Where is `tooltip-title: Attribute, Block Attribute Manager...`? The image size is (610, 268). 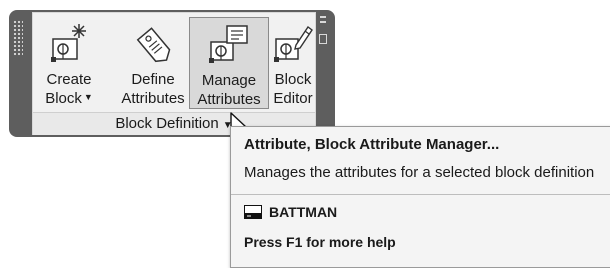 tooltip-title: Attribute, Block Attribute Manager... is located at coordinates (372, 144).